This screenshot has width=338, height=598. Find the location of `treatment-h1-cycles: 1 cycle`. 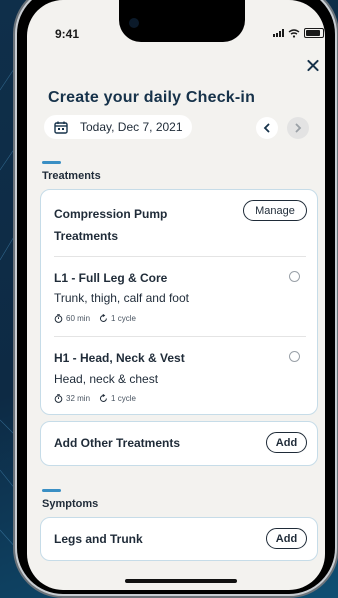

treatment-h1-cycles: 1 cycle is located at coordinates (123, 398).